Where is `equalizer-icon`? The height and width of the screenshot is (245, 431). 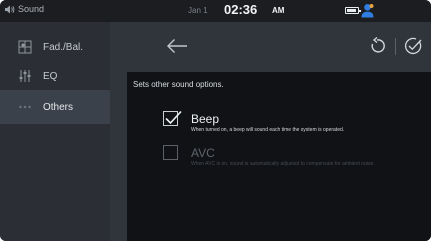 equalizer-icon is located at coordinates (25, 76).